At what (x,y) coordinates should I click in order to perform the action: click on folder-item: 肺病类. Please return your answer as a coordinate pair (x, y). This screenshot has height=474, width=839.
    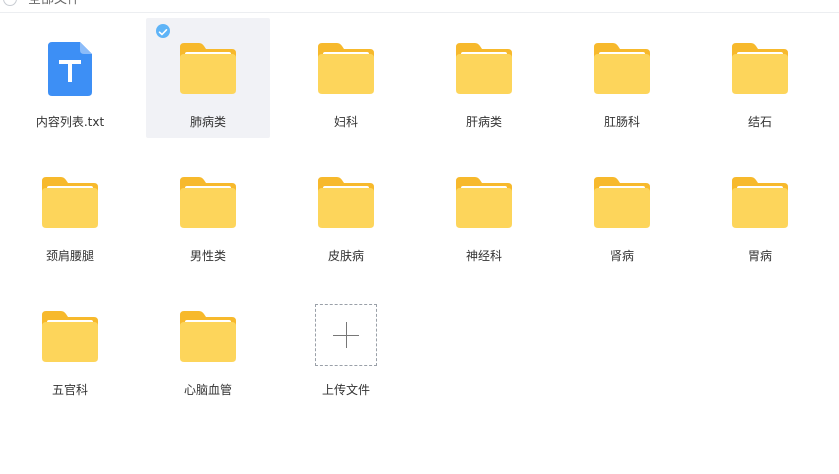
    Looking at the image, I should click on (208, 78).